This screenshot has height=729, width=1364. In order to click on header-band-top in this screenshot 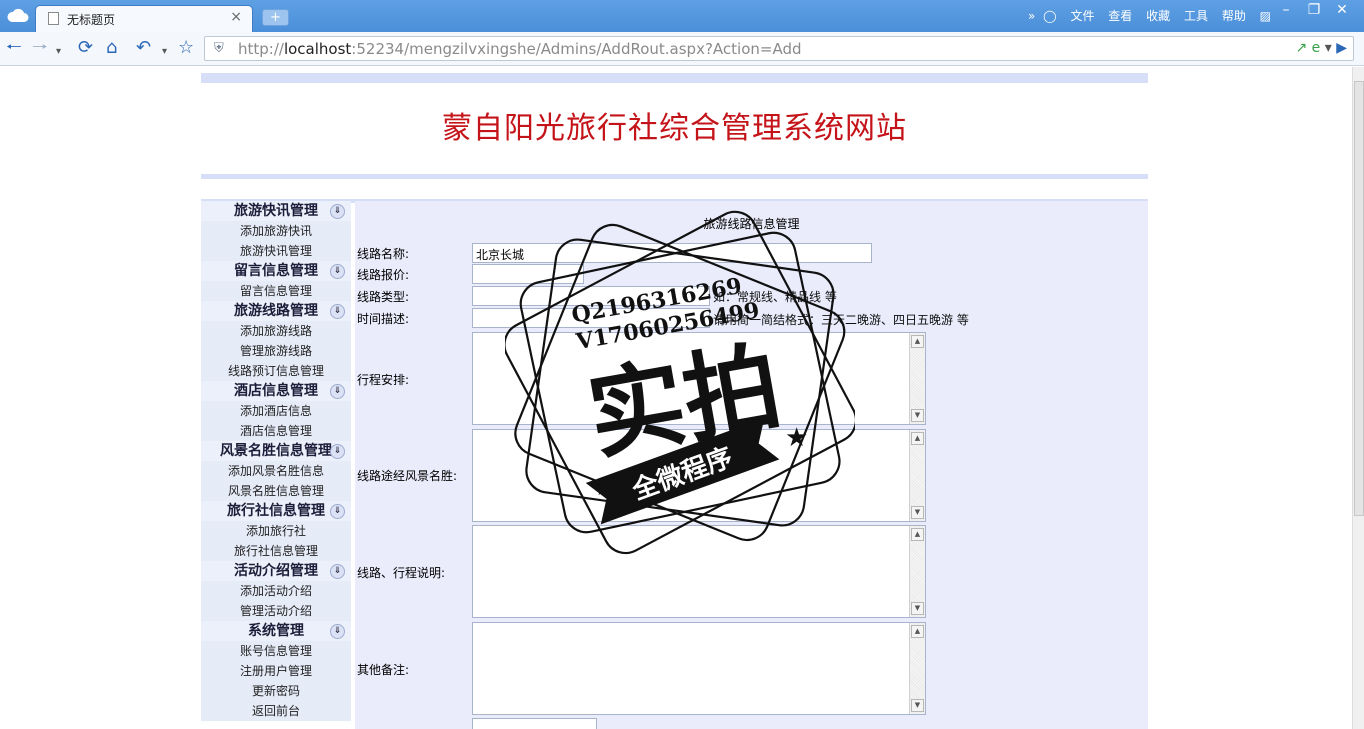, I will do `click(674, 78)`.